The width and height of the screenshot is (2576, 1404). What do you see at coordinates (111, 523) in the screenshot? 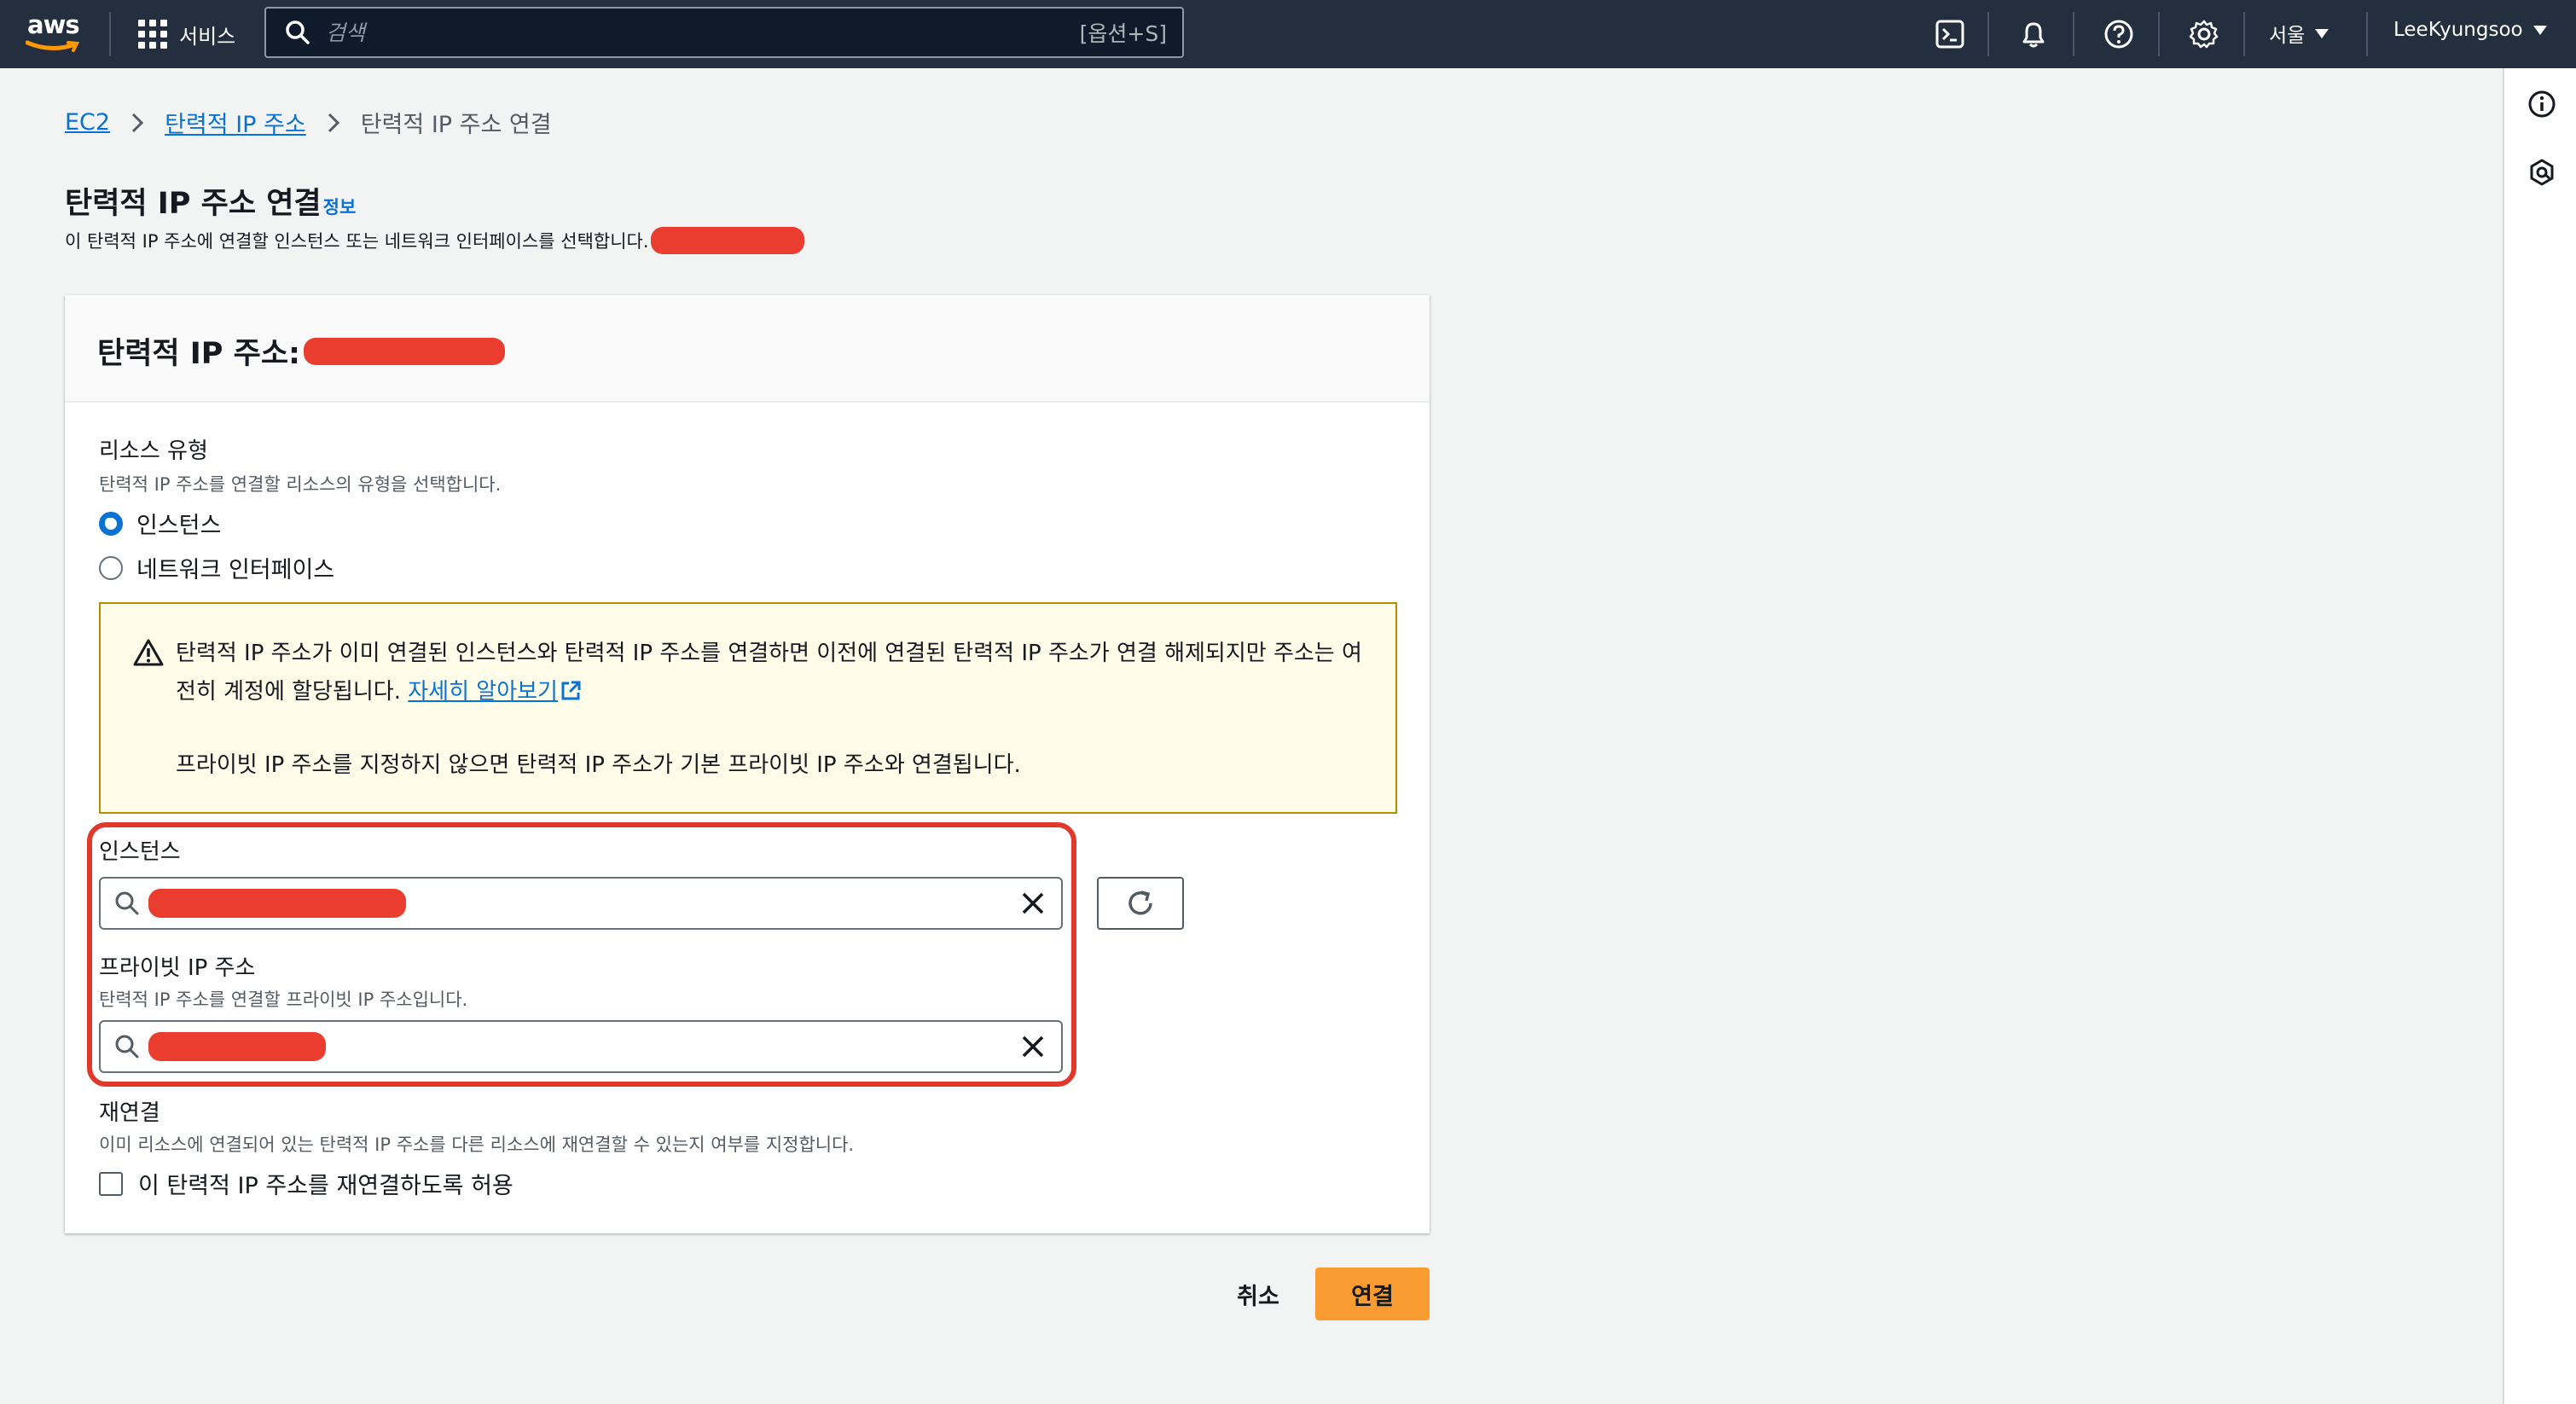
I see `radio-button-selected` at bounding box center [111, 523].